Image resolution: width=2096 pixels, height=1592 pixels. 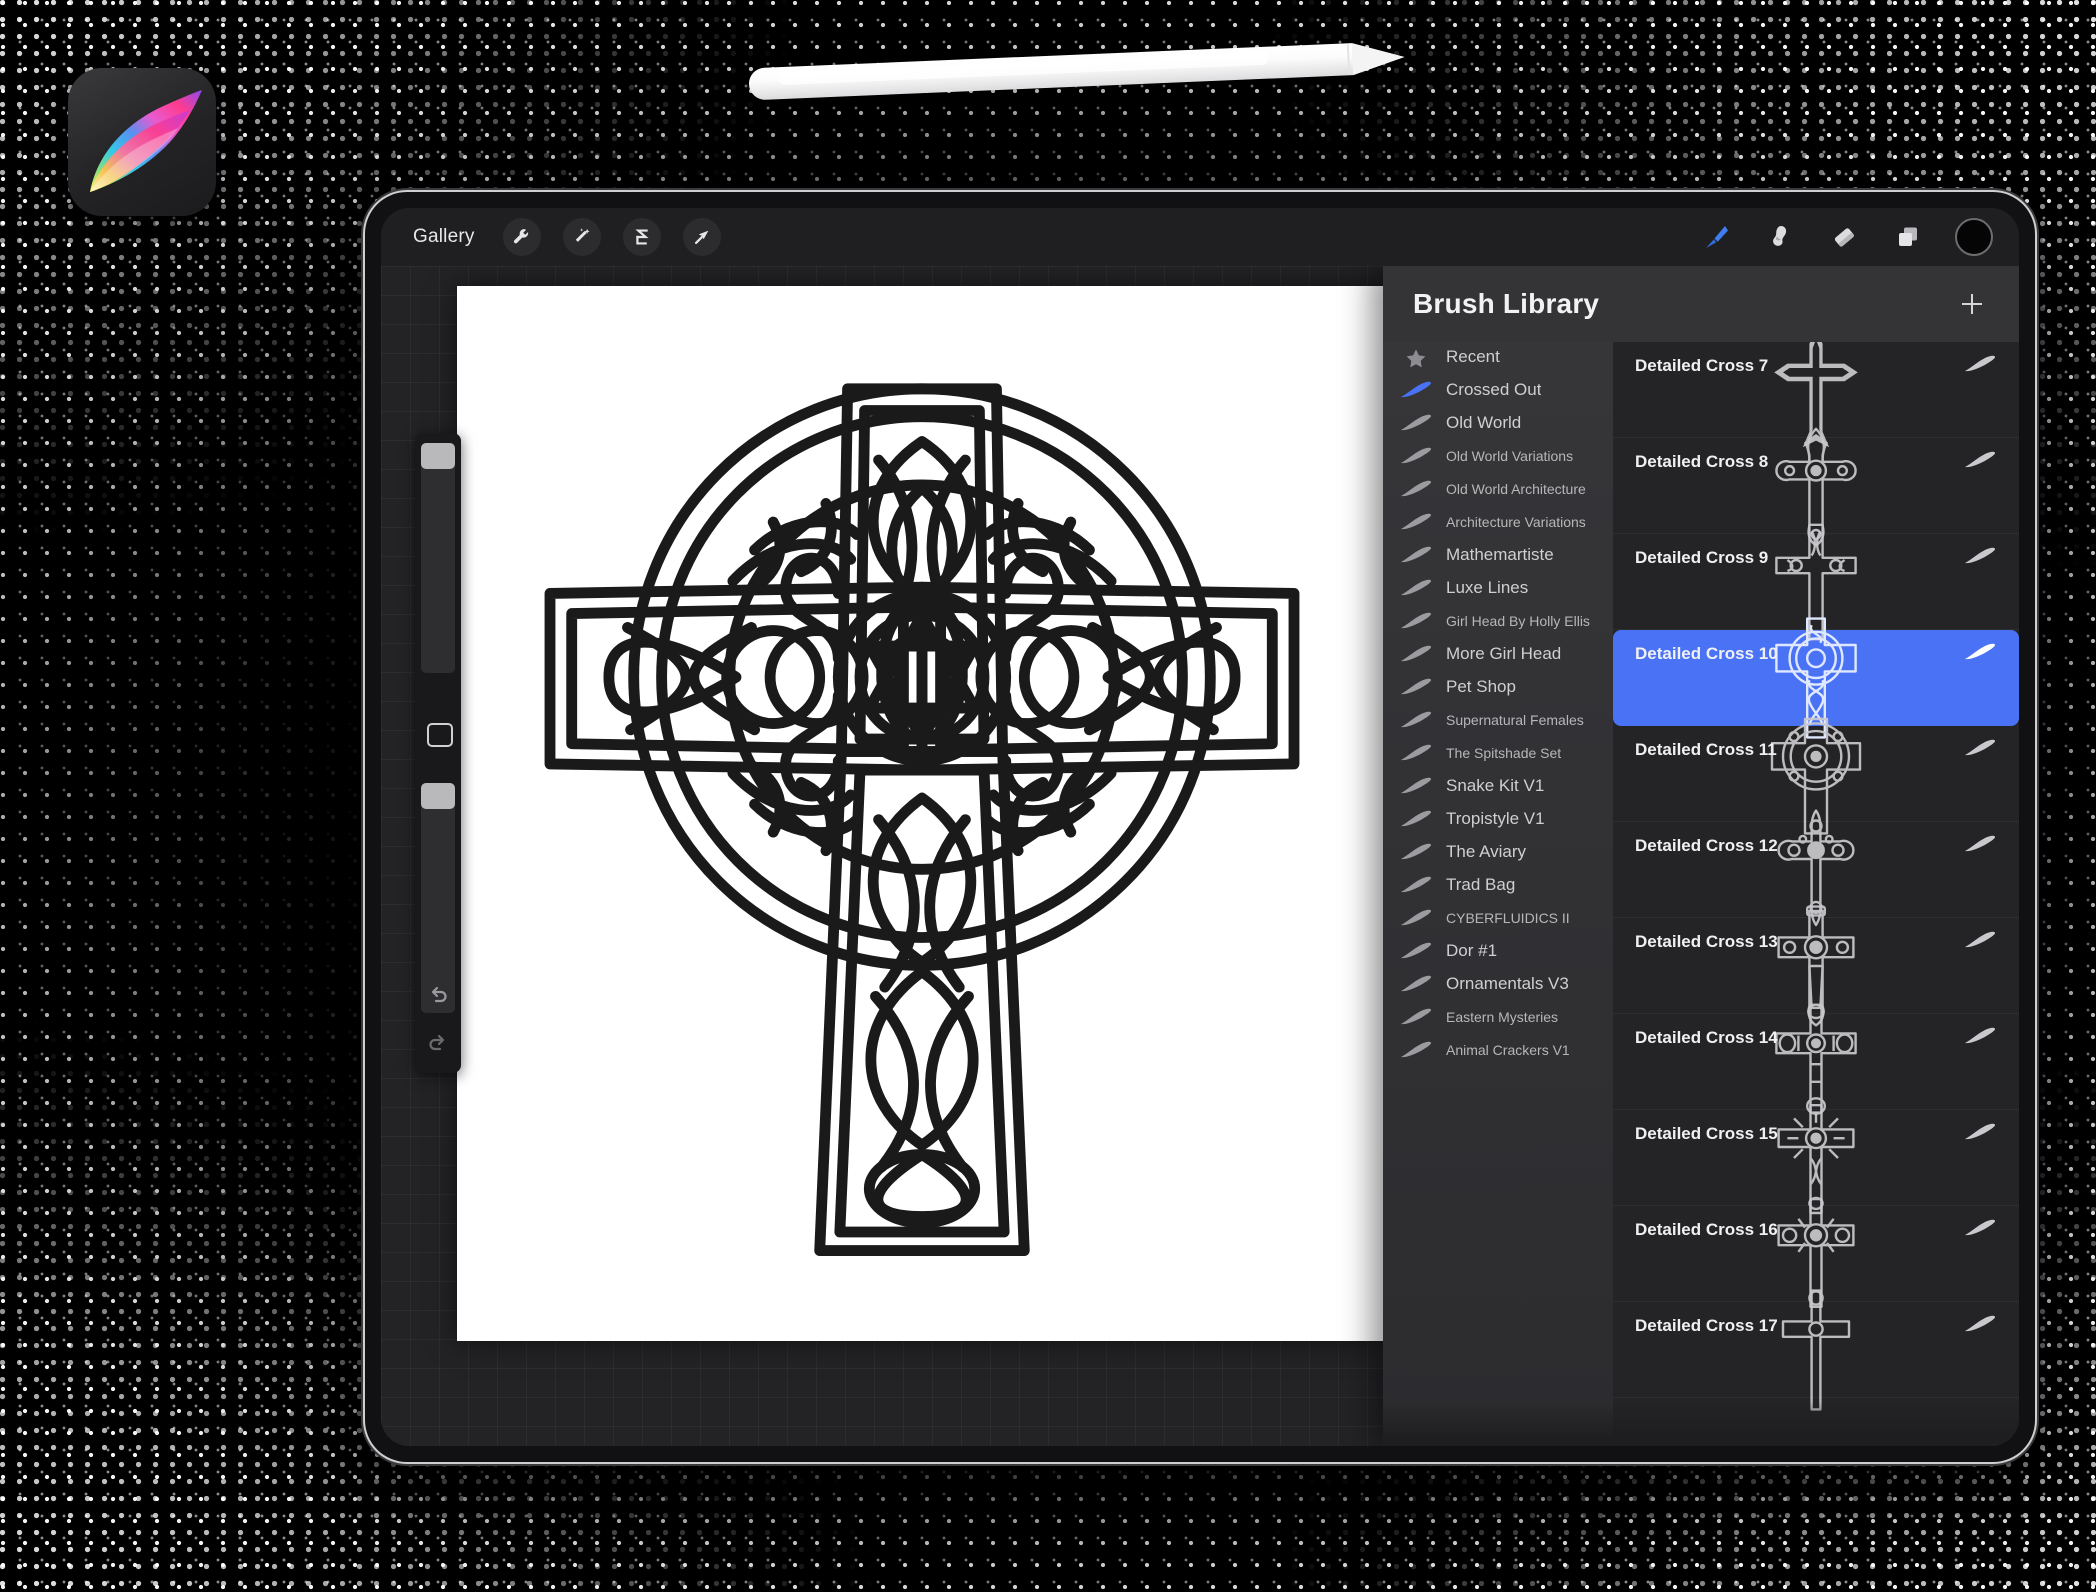 I want to click on brush-category-label: Recent, so click(x=1473, y=356).